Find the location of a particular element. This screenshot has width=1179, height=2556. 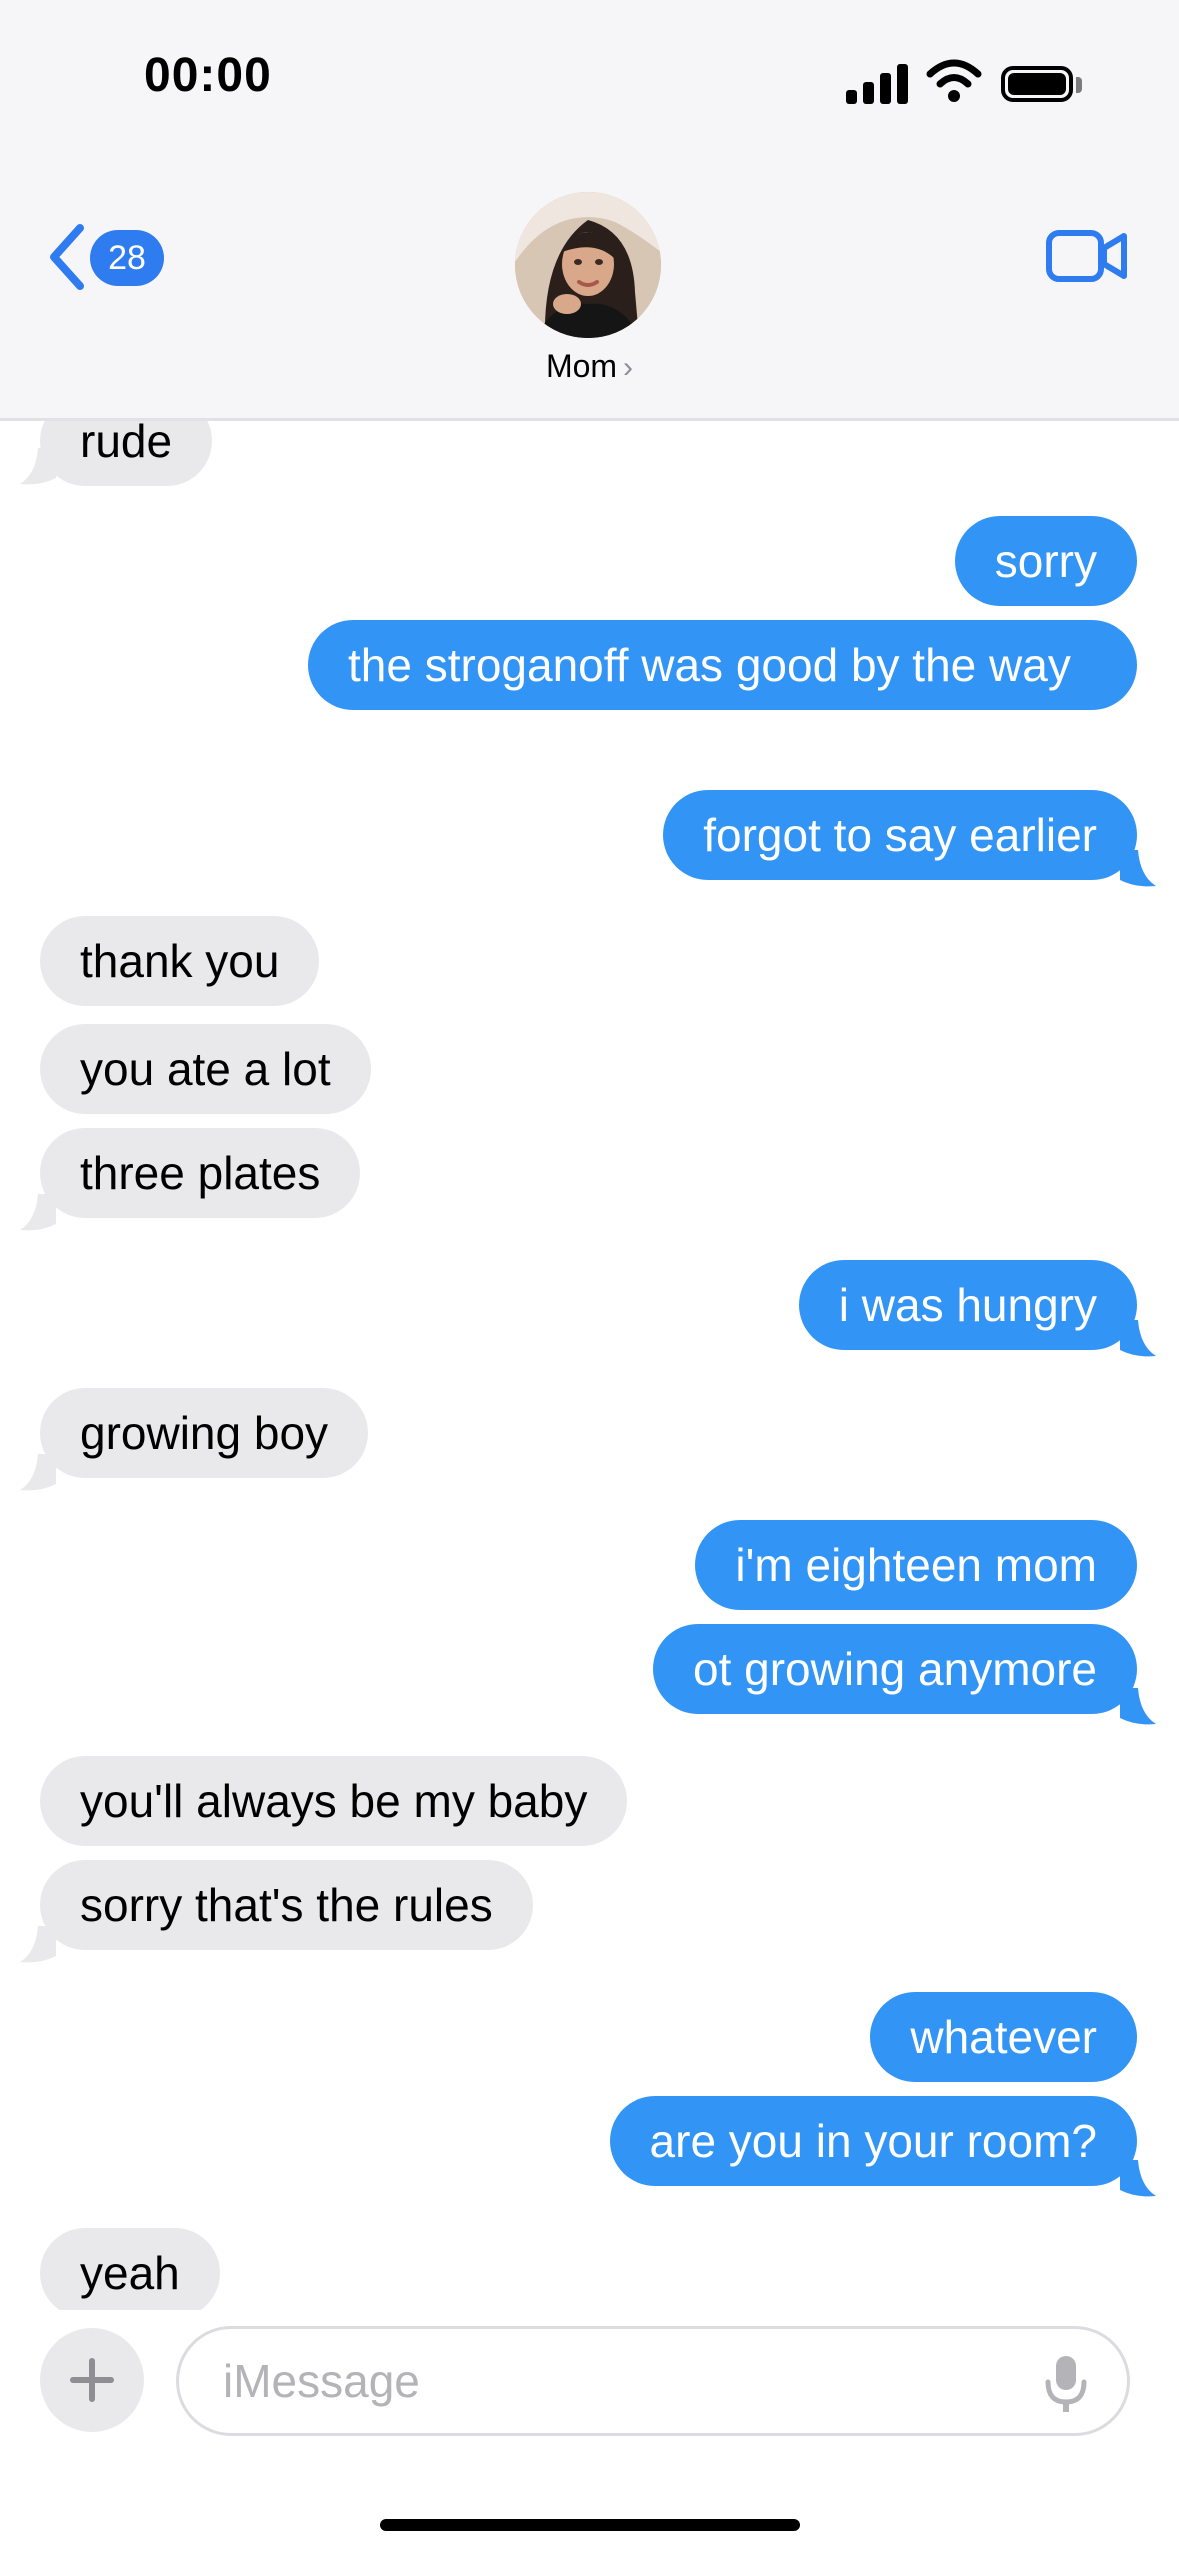

microphone-icon is located at coordinates (1066, 2384).